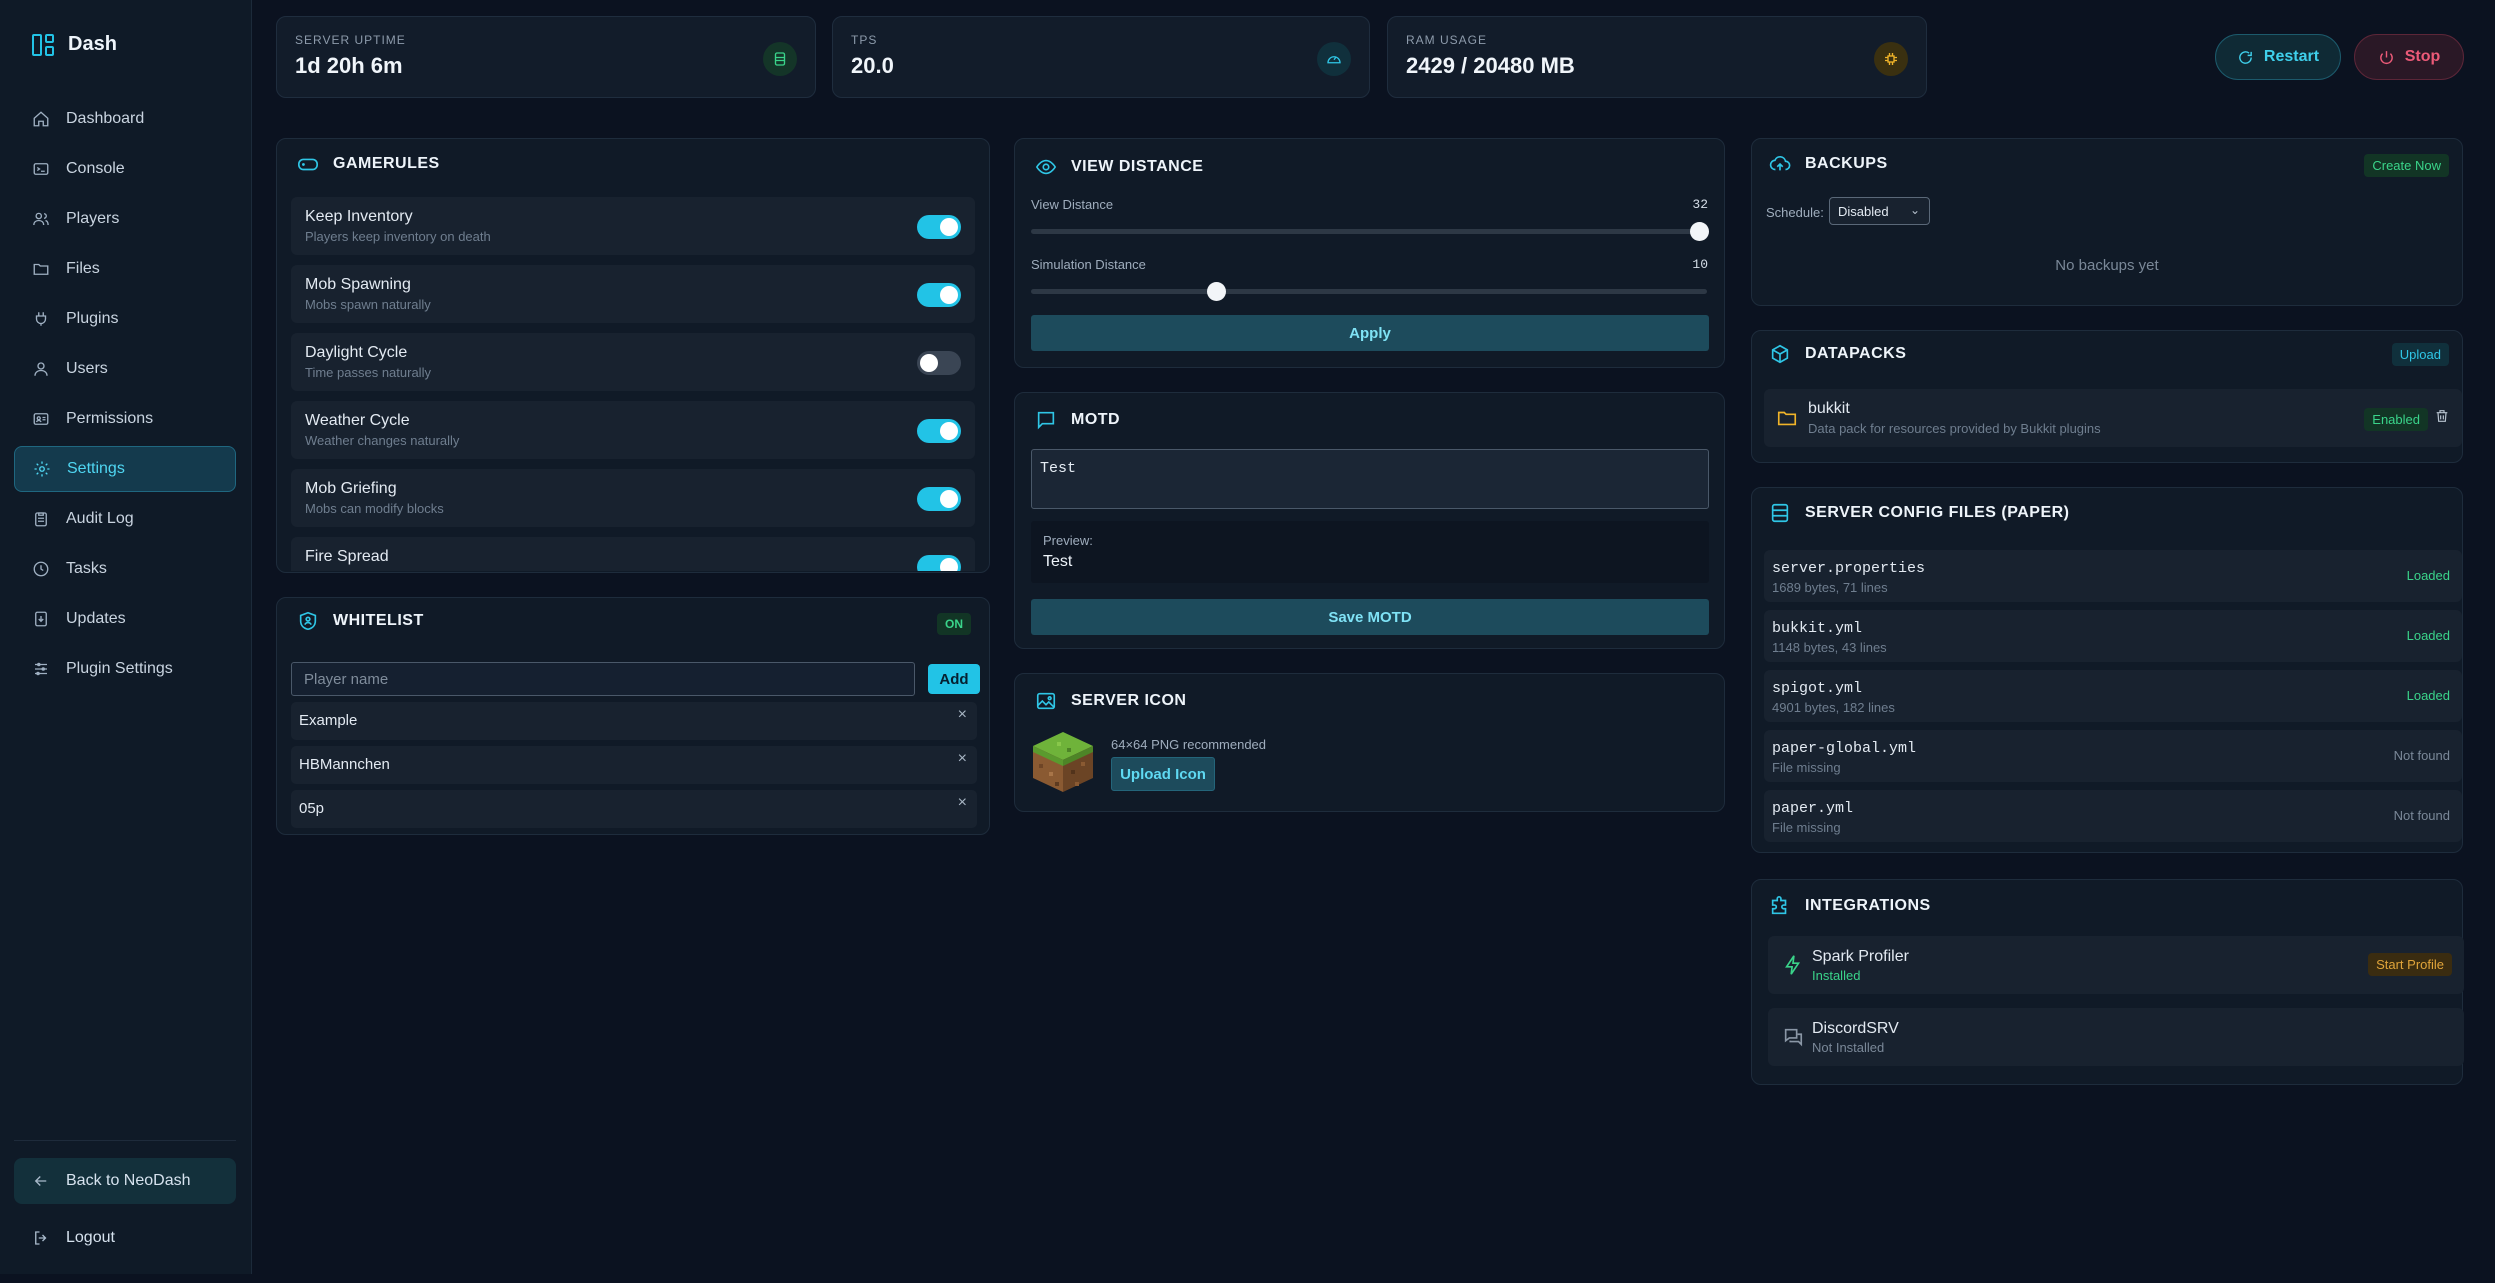 Image resolution: width=2495 pixels, height=1283 pixels. Describe the element at coordinates (125, 619) in the screenshot. I see `sidebar-item-updates: Updates` at that location.